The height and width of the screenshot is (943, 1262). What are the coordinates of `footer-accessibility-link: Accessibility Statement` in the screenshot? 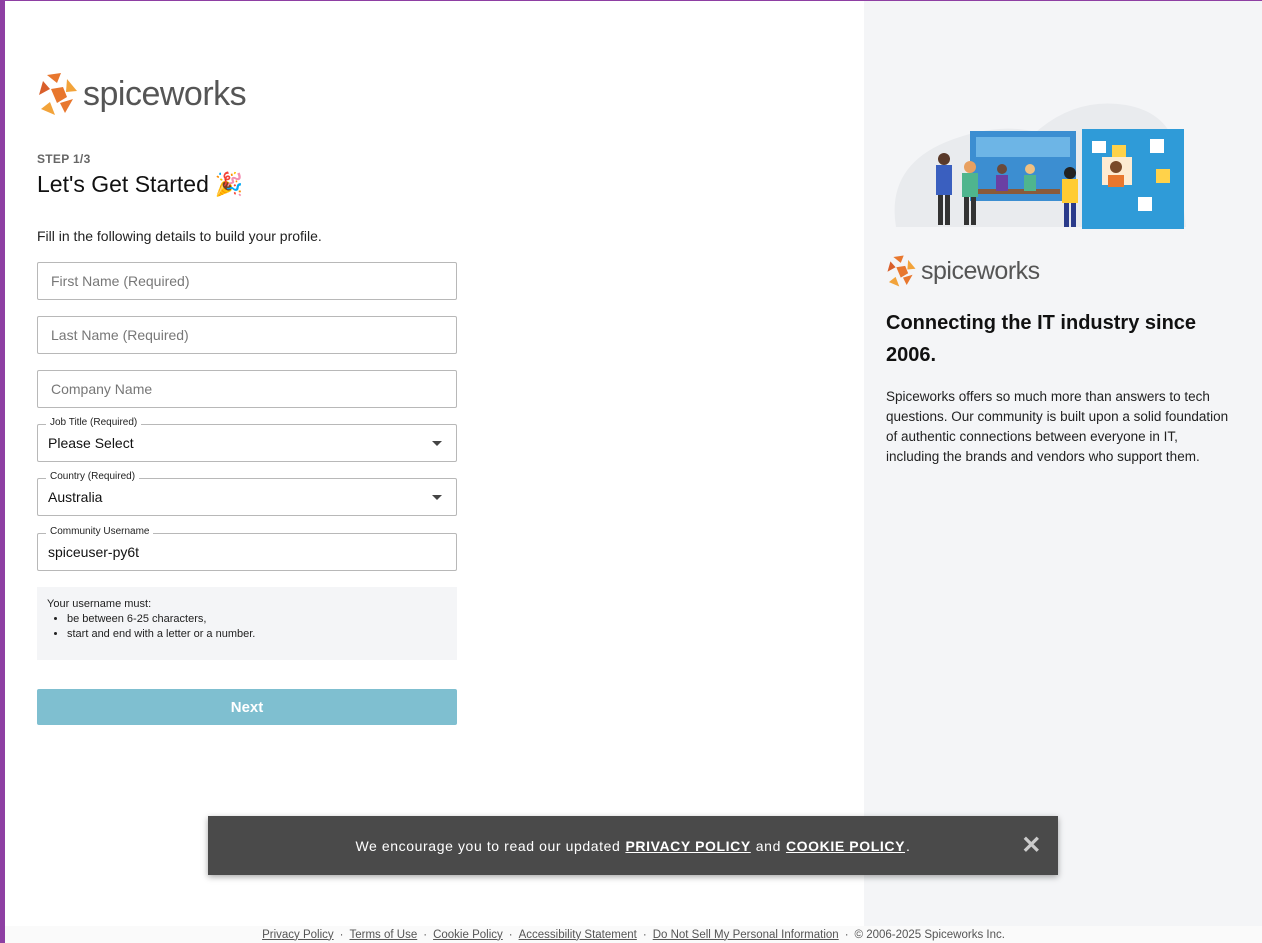 It's located at (578, 935).